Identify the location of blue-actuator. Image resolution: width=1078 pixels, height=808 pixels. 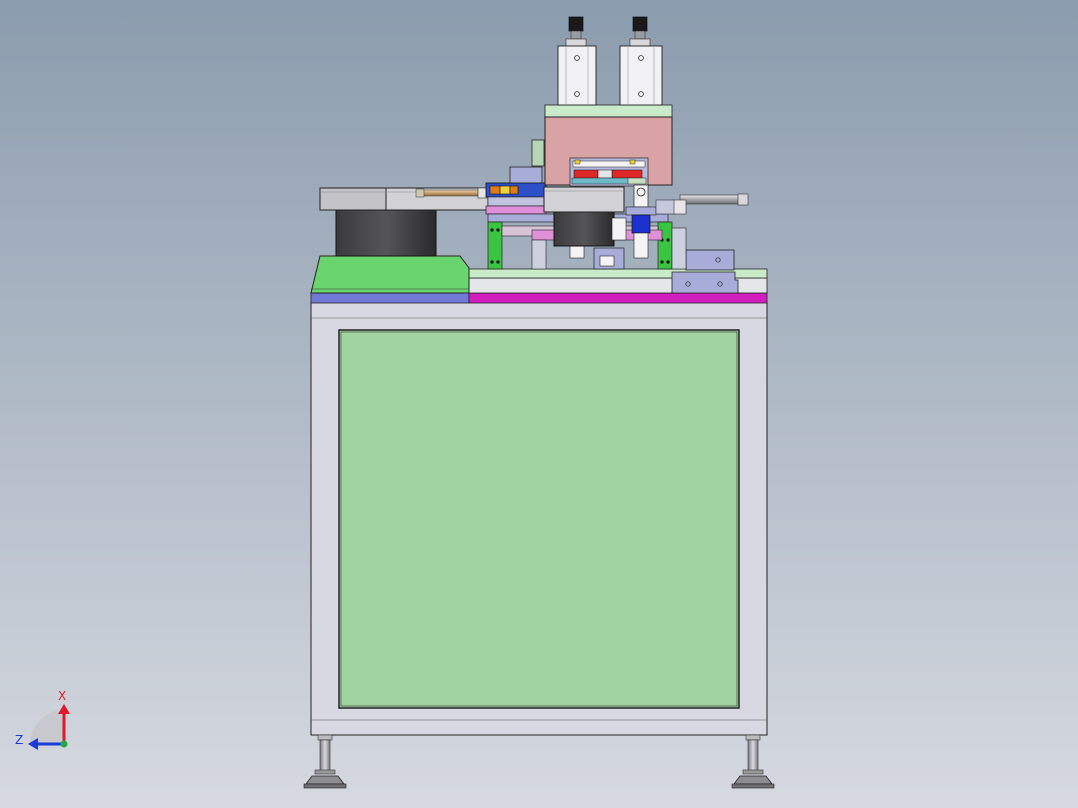
(641, 224).